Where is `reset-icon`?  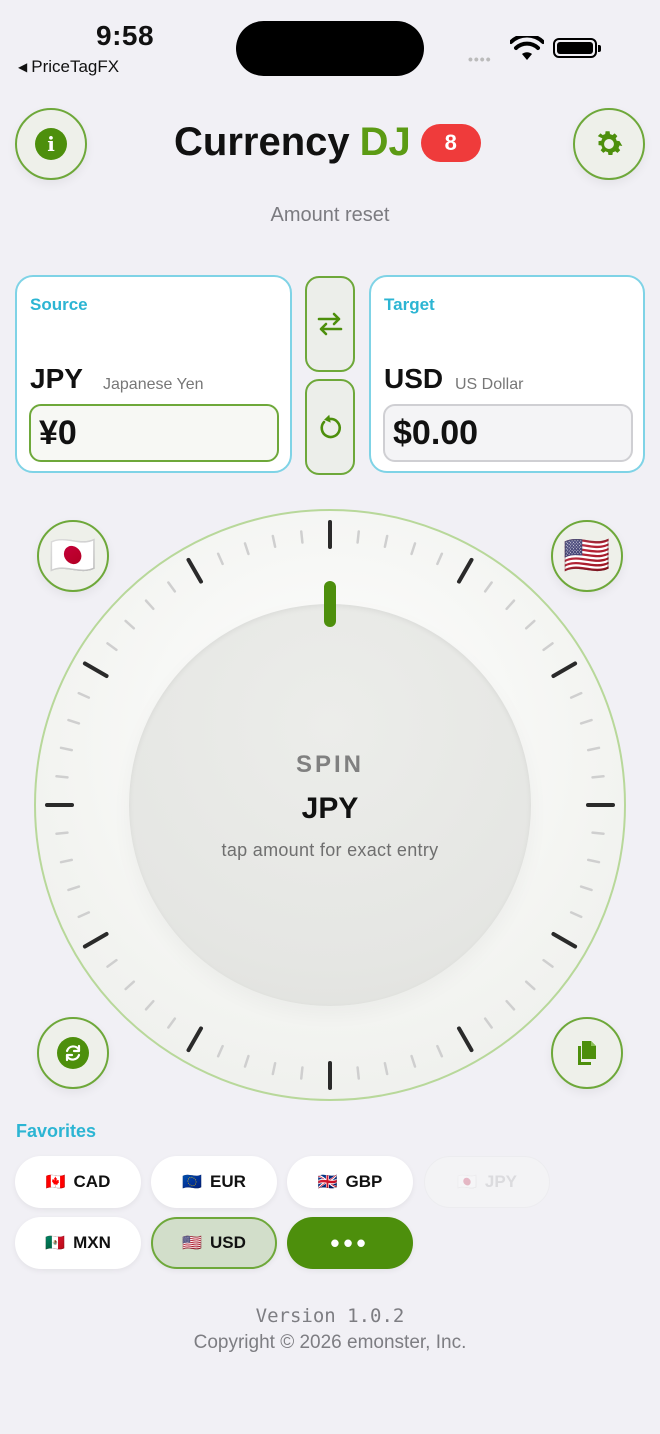
reset-icon is located at coordinates (331, 426).